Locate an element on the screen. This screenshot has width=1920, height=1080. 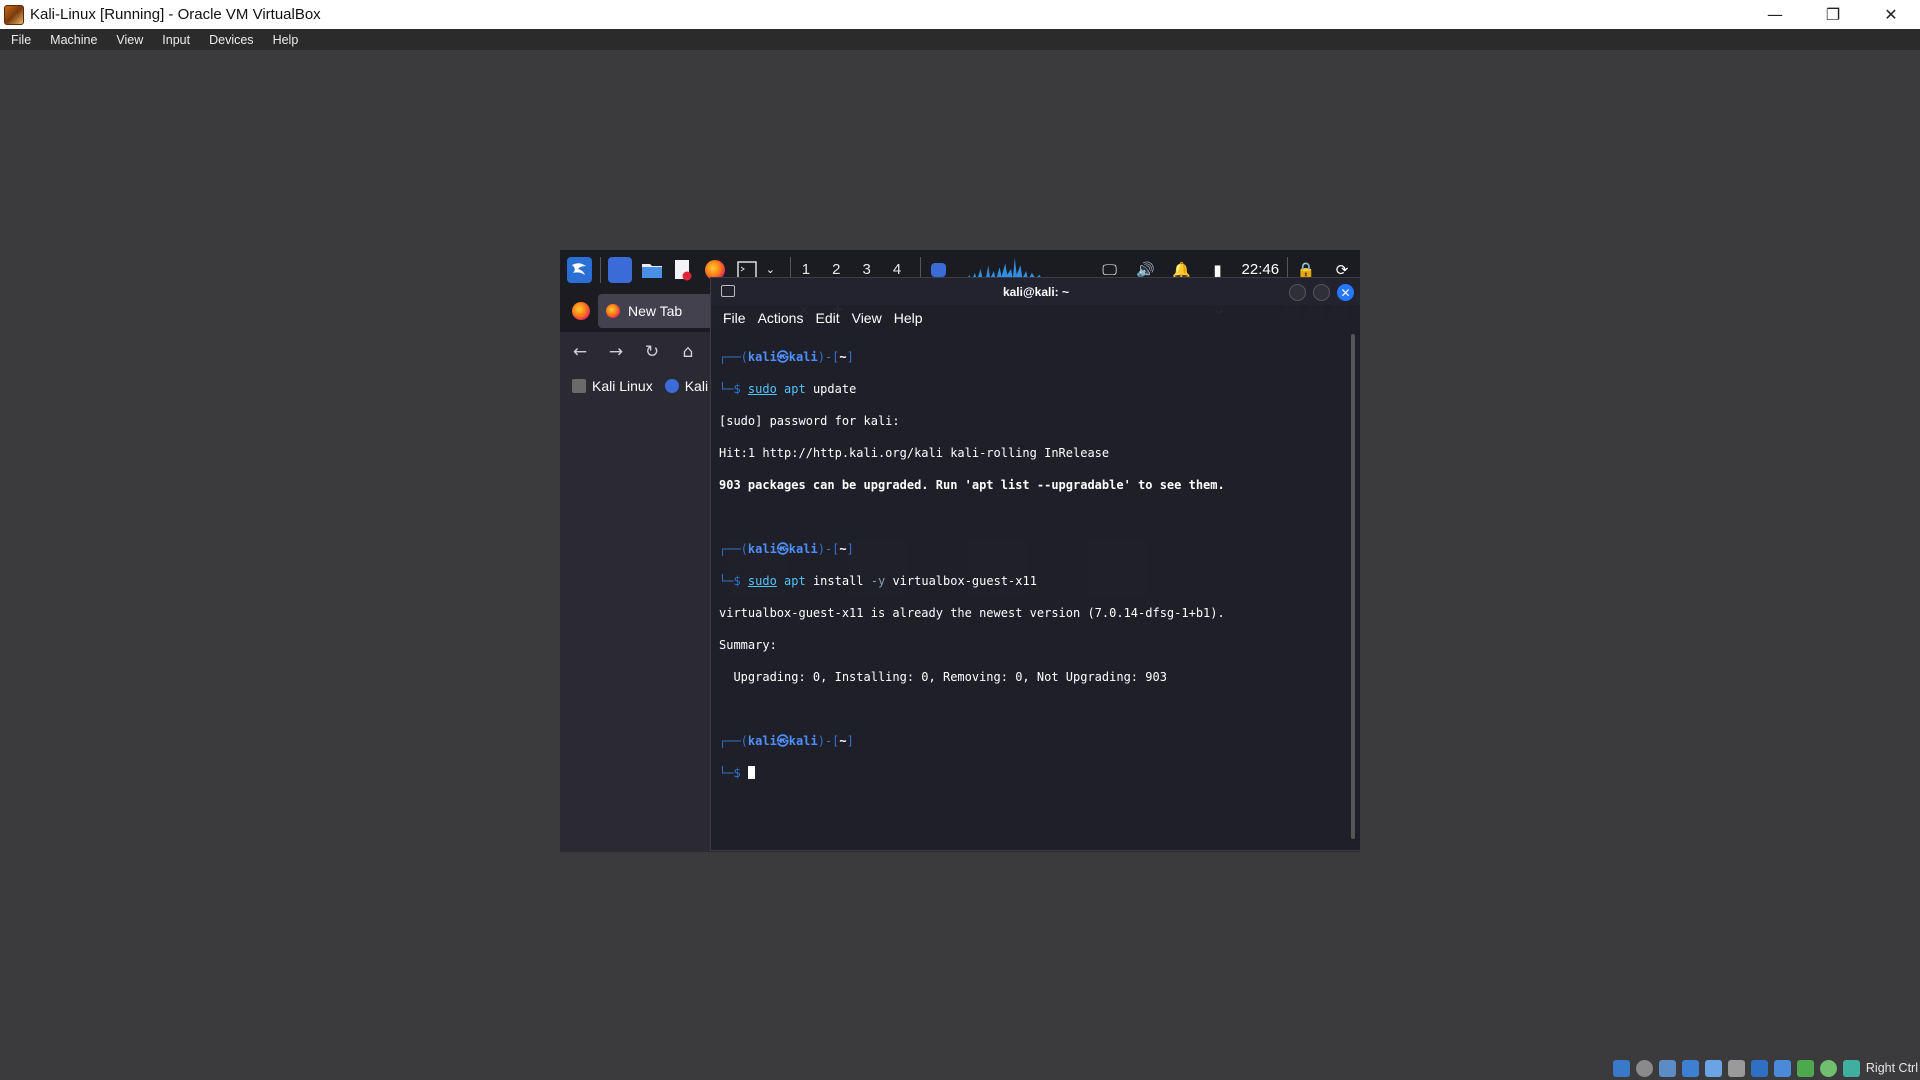
menu-help: Help is located at coordinates (284, 40).